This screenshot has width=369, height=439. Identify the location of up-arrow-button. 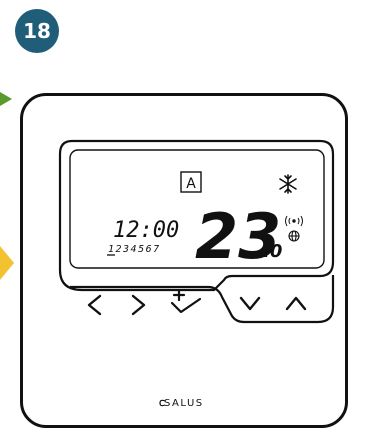
(296, 303).